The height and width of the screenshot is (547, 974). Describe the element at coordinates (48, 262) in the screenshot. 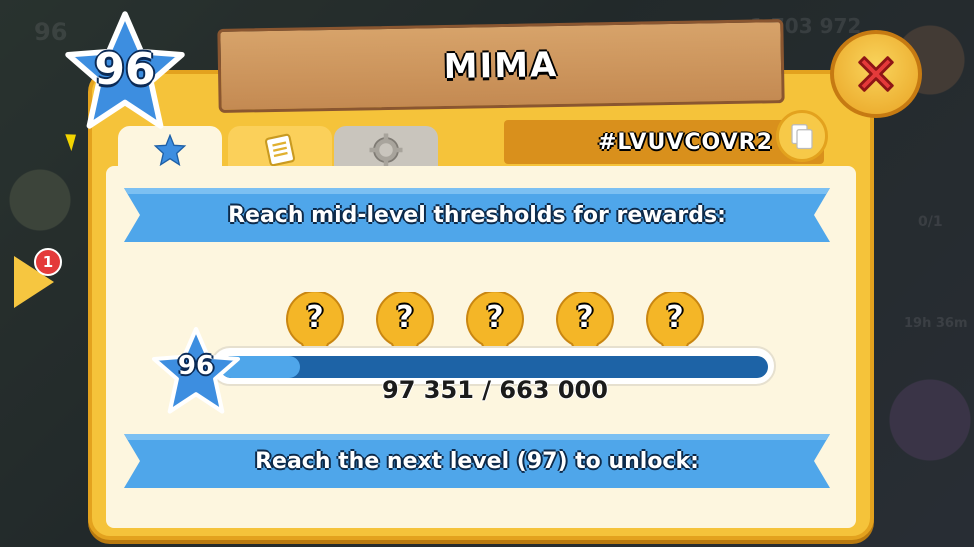

I see `notification-badge: 1` at that location.